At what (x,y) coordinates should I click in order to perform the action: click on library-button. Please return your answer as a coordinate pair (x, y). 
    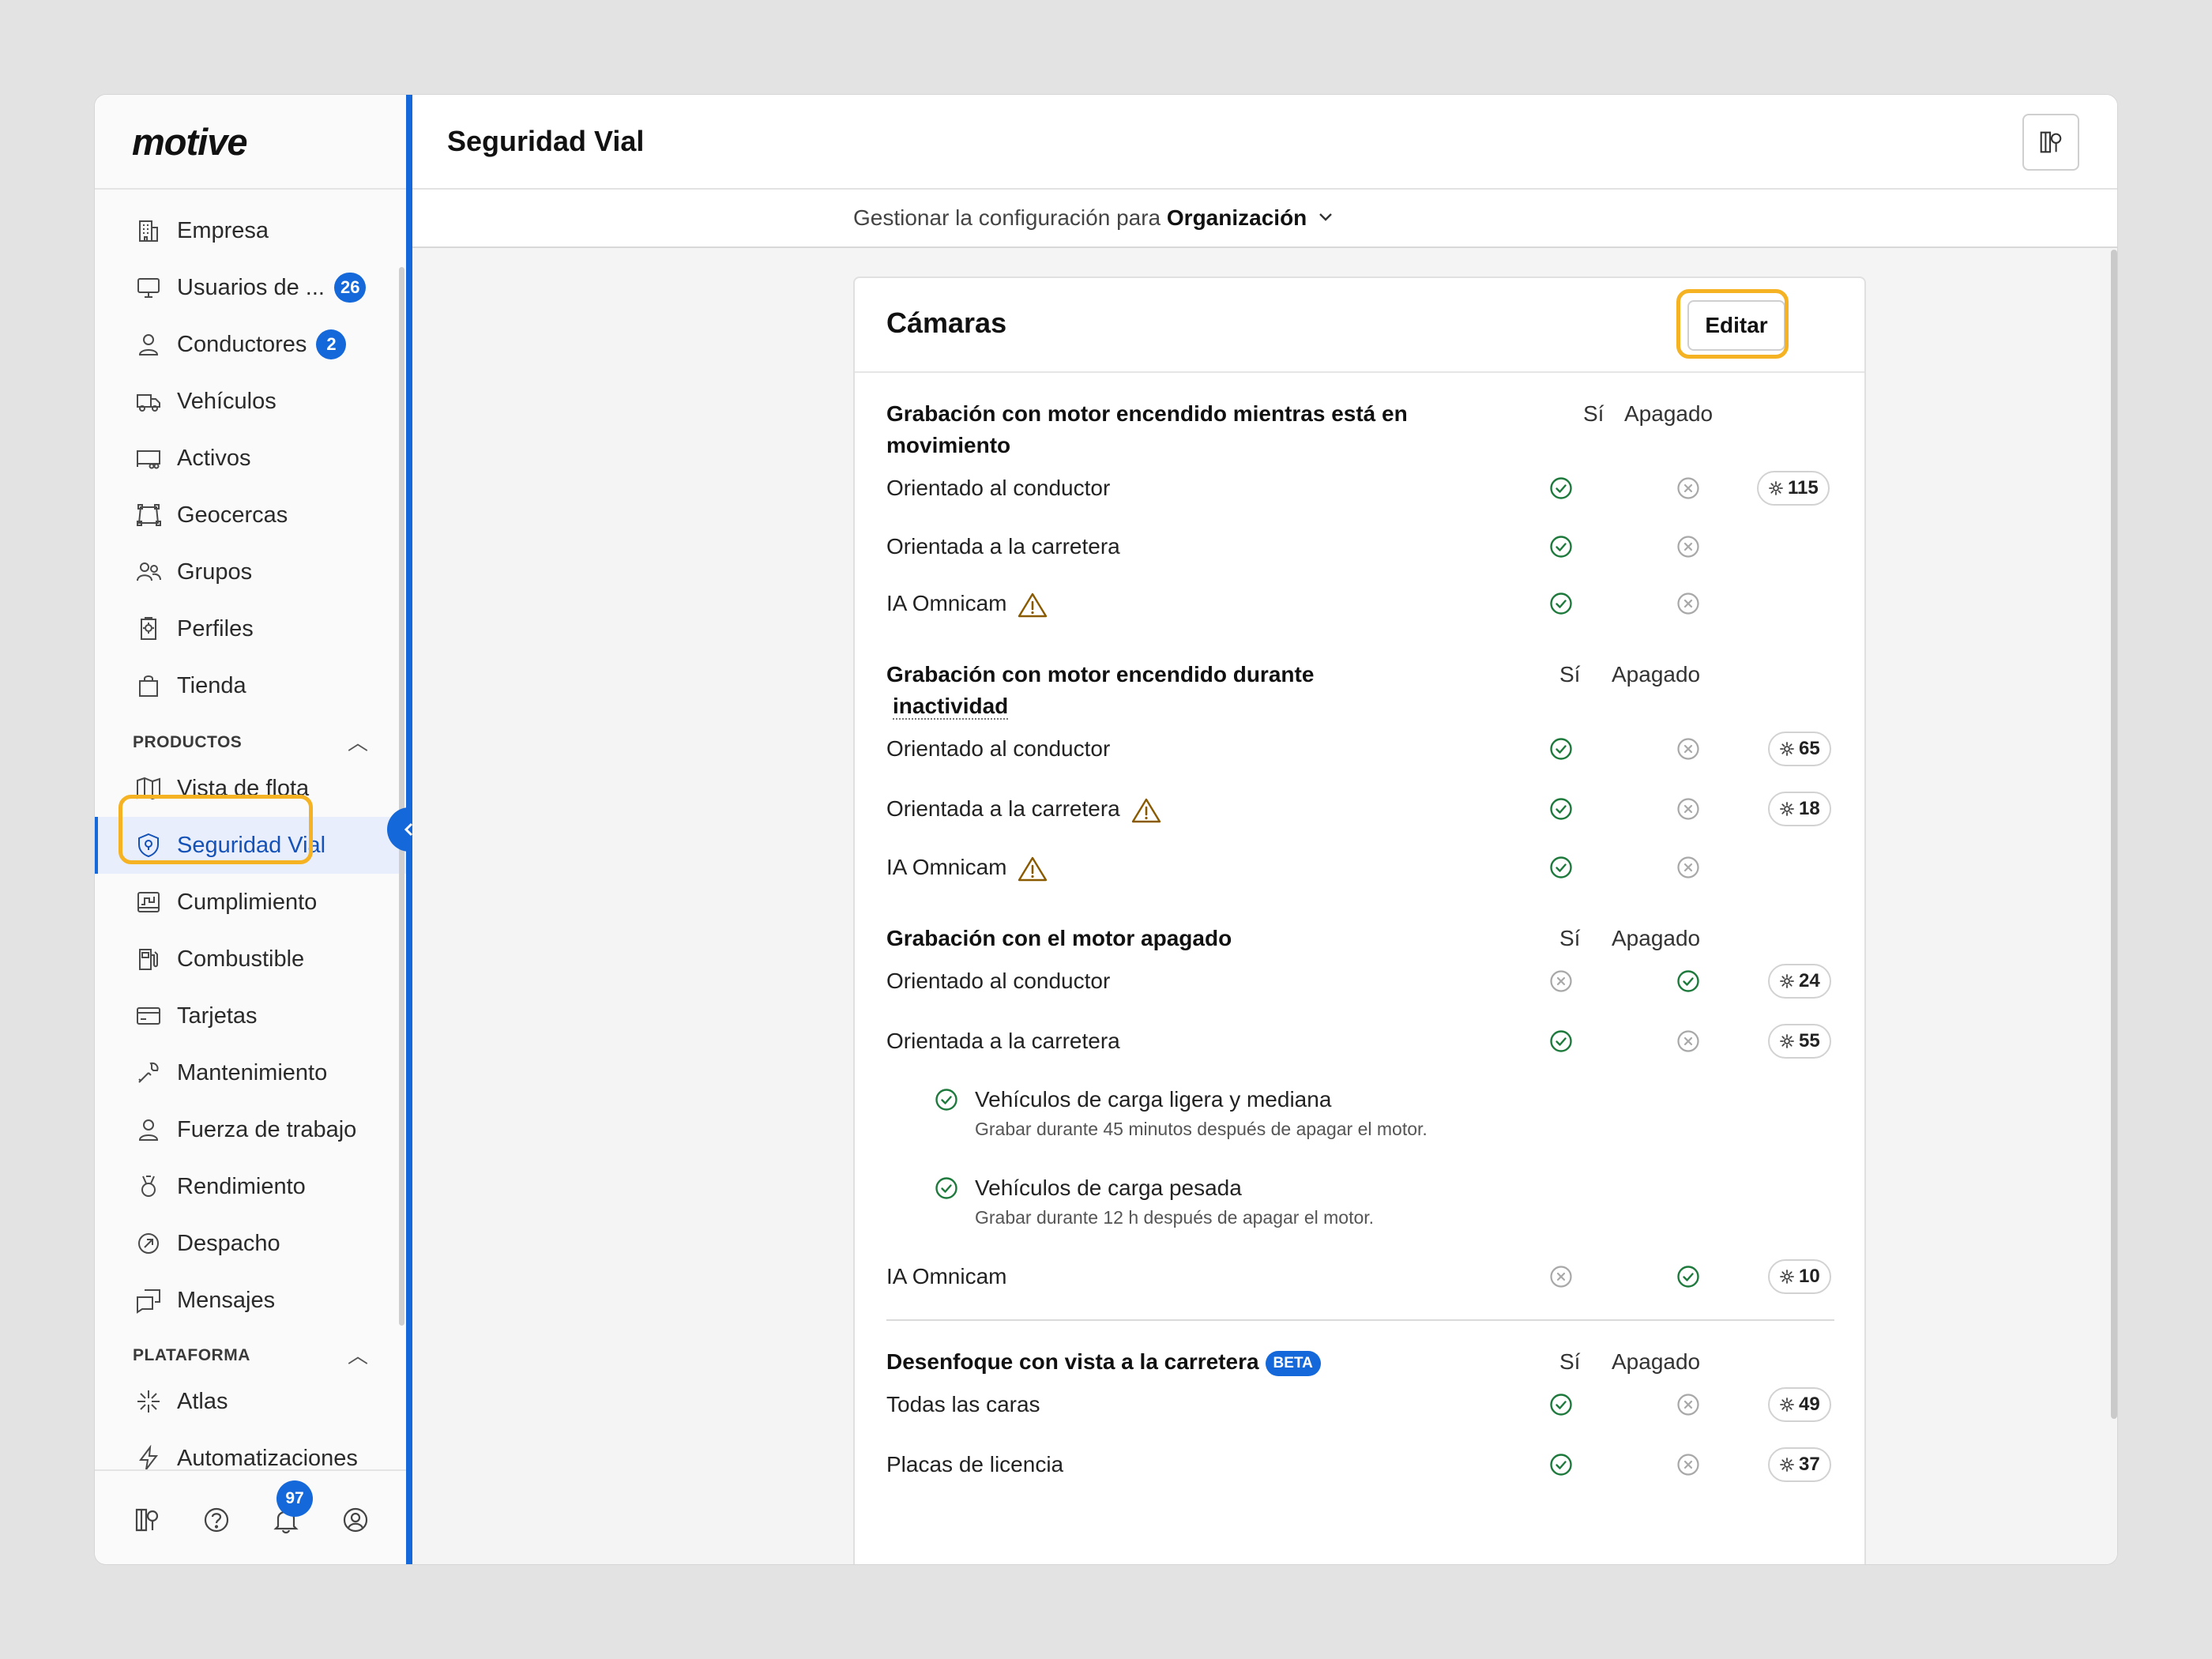
    Looking at the image, I should click on (2051, 143).